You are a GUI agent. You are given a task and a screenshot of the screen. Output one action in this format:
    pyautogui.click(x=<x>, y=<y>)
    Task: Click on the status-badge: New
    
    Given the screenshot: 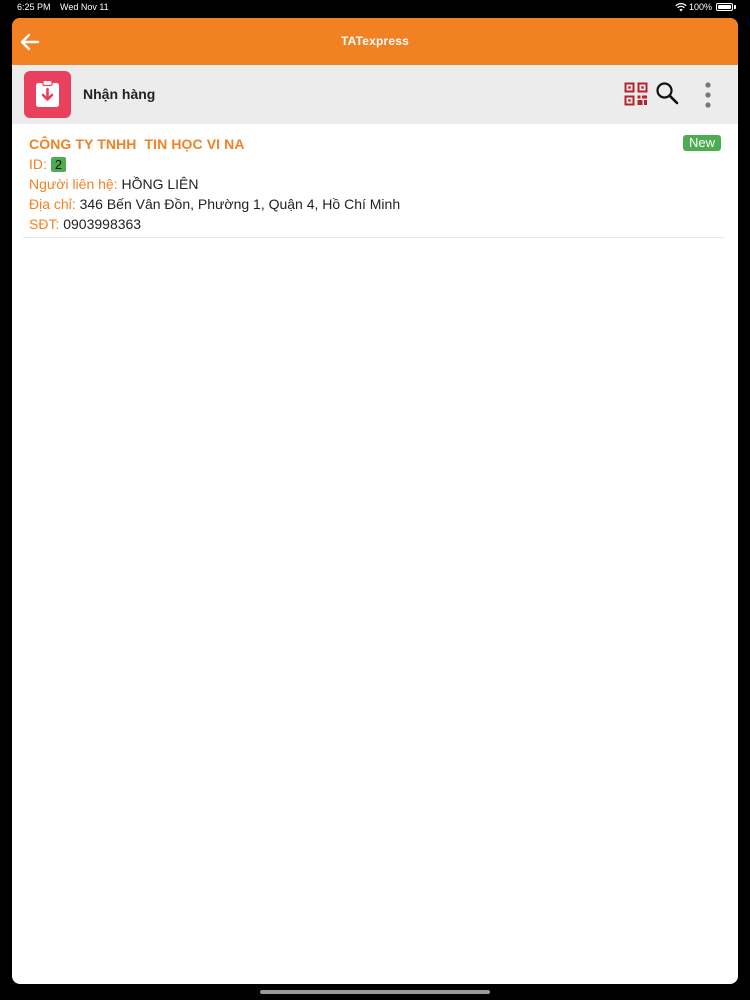 What is the action you would take?
    pyautogui.click(x=702, y=143)
    